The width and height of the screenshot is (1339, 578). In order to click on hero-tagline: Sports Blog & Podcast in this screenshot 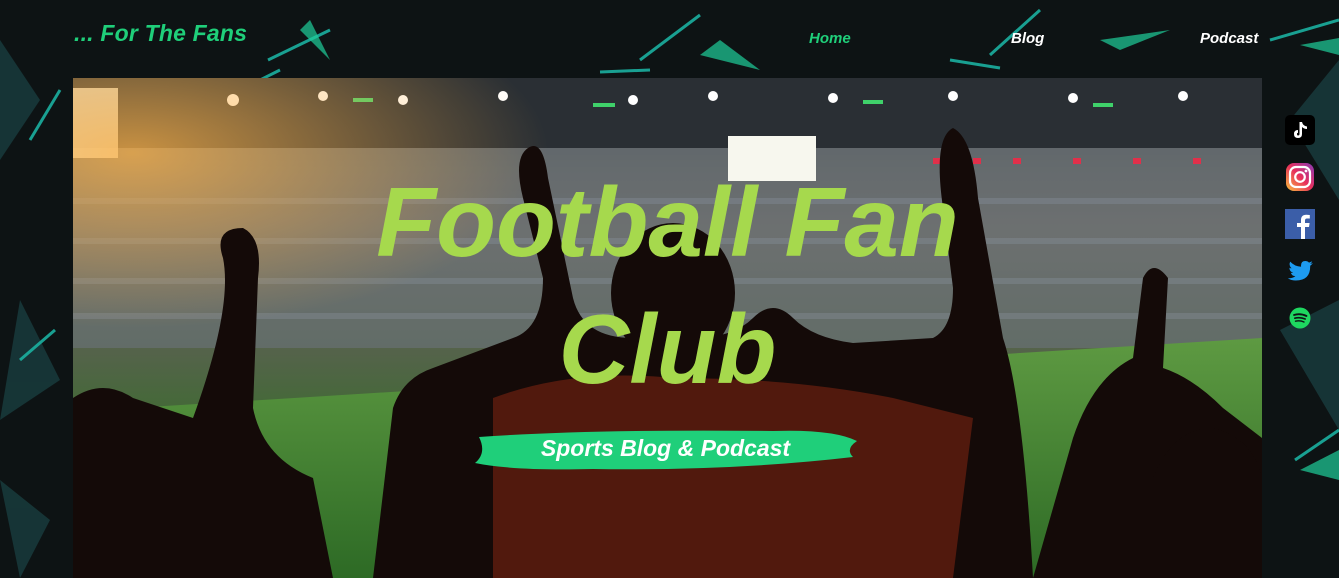, I will do `click(665, 448)`.